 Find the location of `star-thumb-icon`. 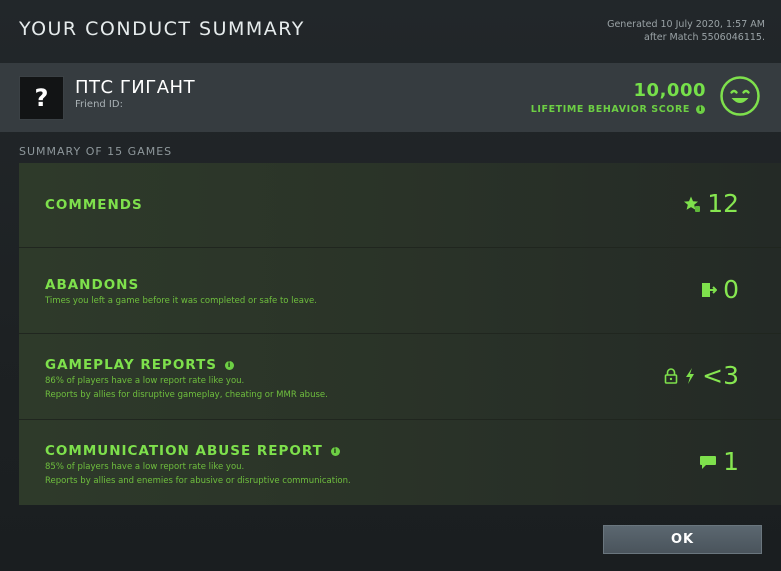

star-thumb-icon is located at coordinates (692, 204).